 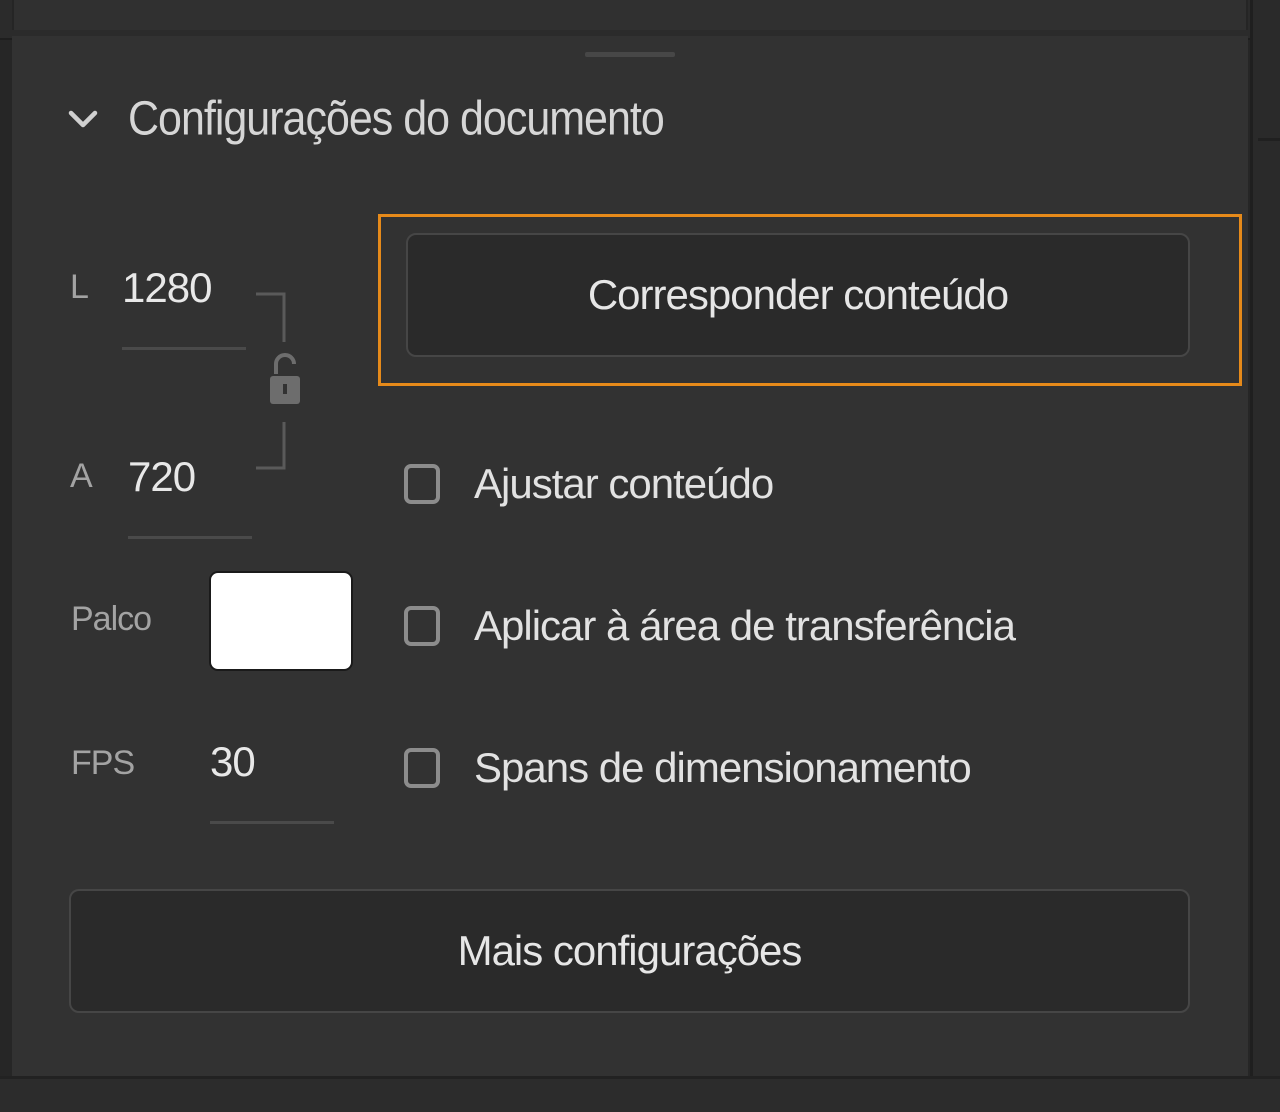 I want to click on height-input-underline, so click(x=190, y=537).